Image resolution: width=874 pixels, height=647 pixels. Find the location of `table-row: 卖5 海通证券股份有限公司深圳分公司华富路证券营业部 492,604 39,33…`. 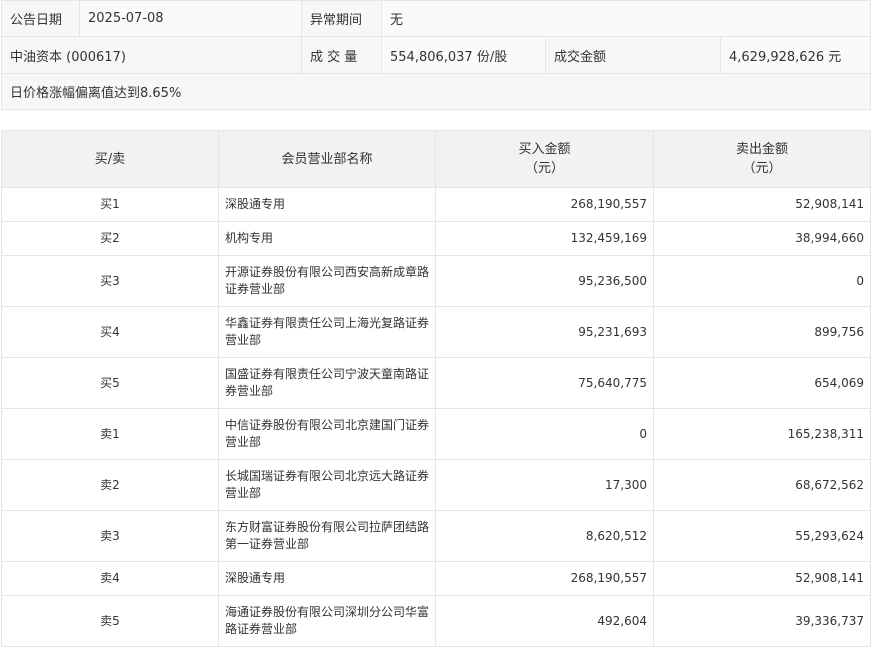

table-row: 卖5 海通证券股份有限公司深圳分公司华富路证券营业部 492,604 39,33… is located at coordinates (436, 621).